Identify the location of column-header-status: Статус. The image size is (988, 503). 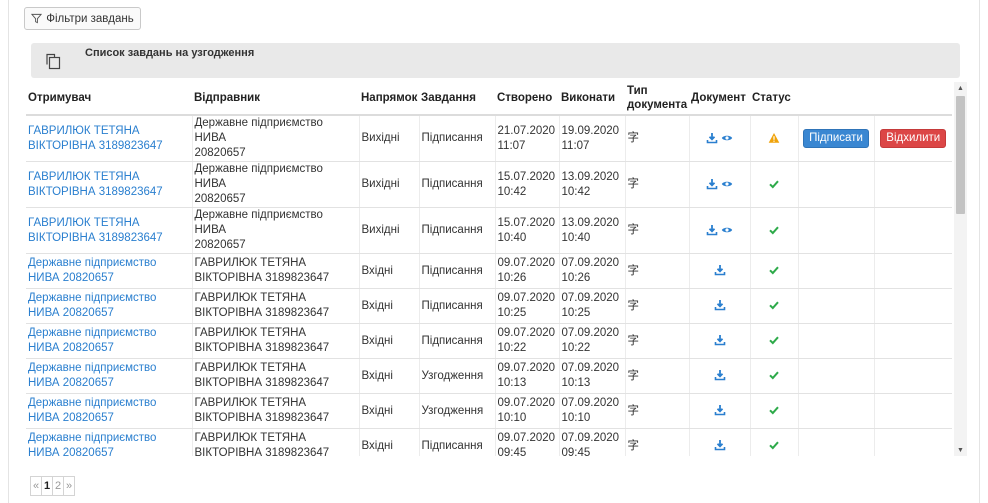
(774, 99).